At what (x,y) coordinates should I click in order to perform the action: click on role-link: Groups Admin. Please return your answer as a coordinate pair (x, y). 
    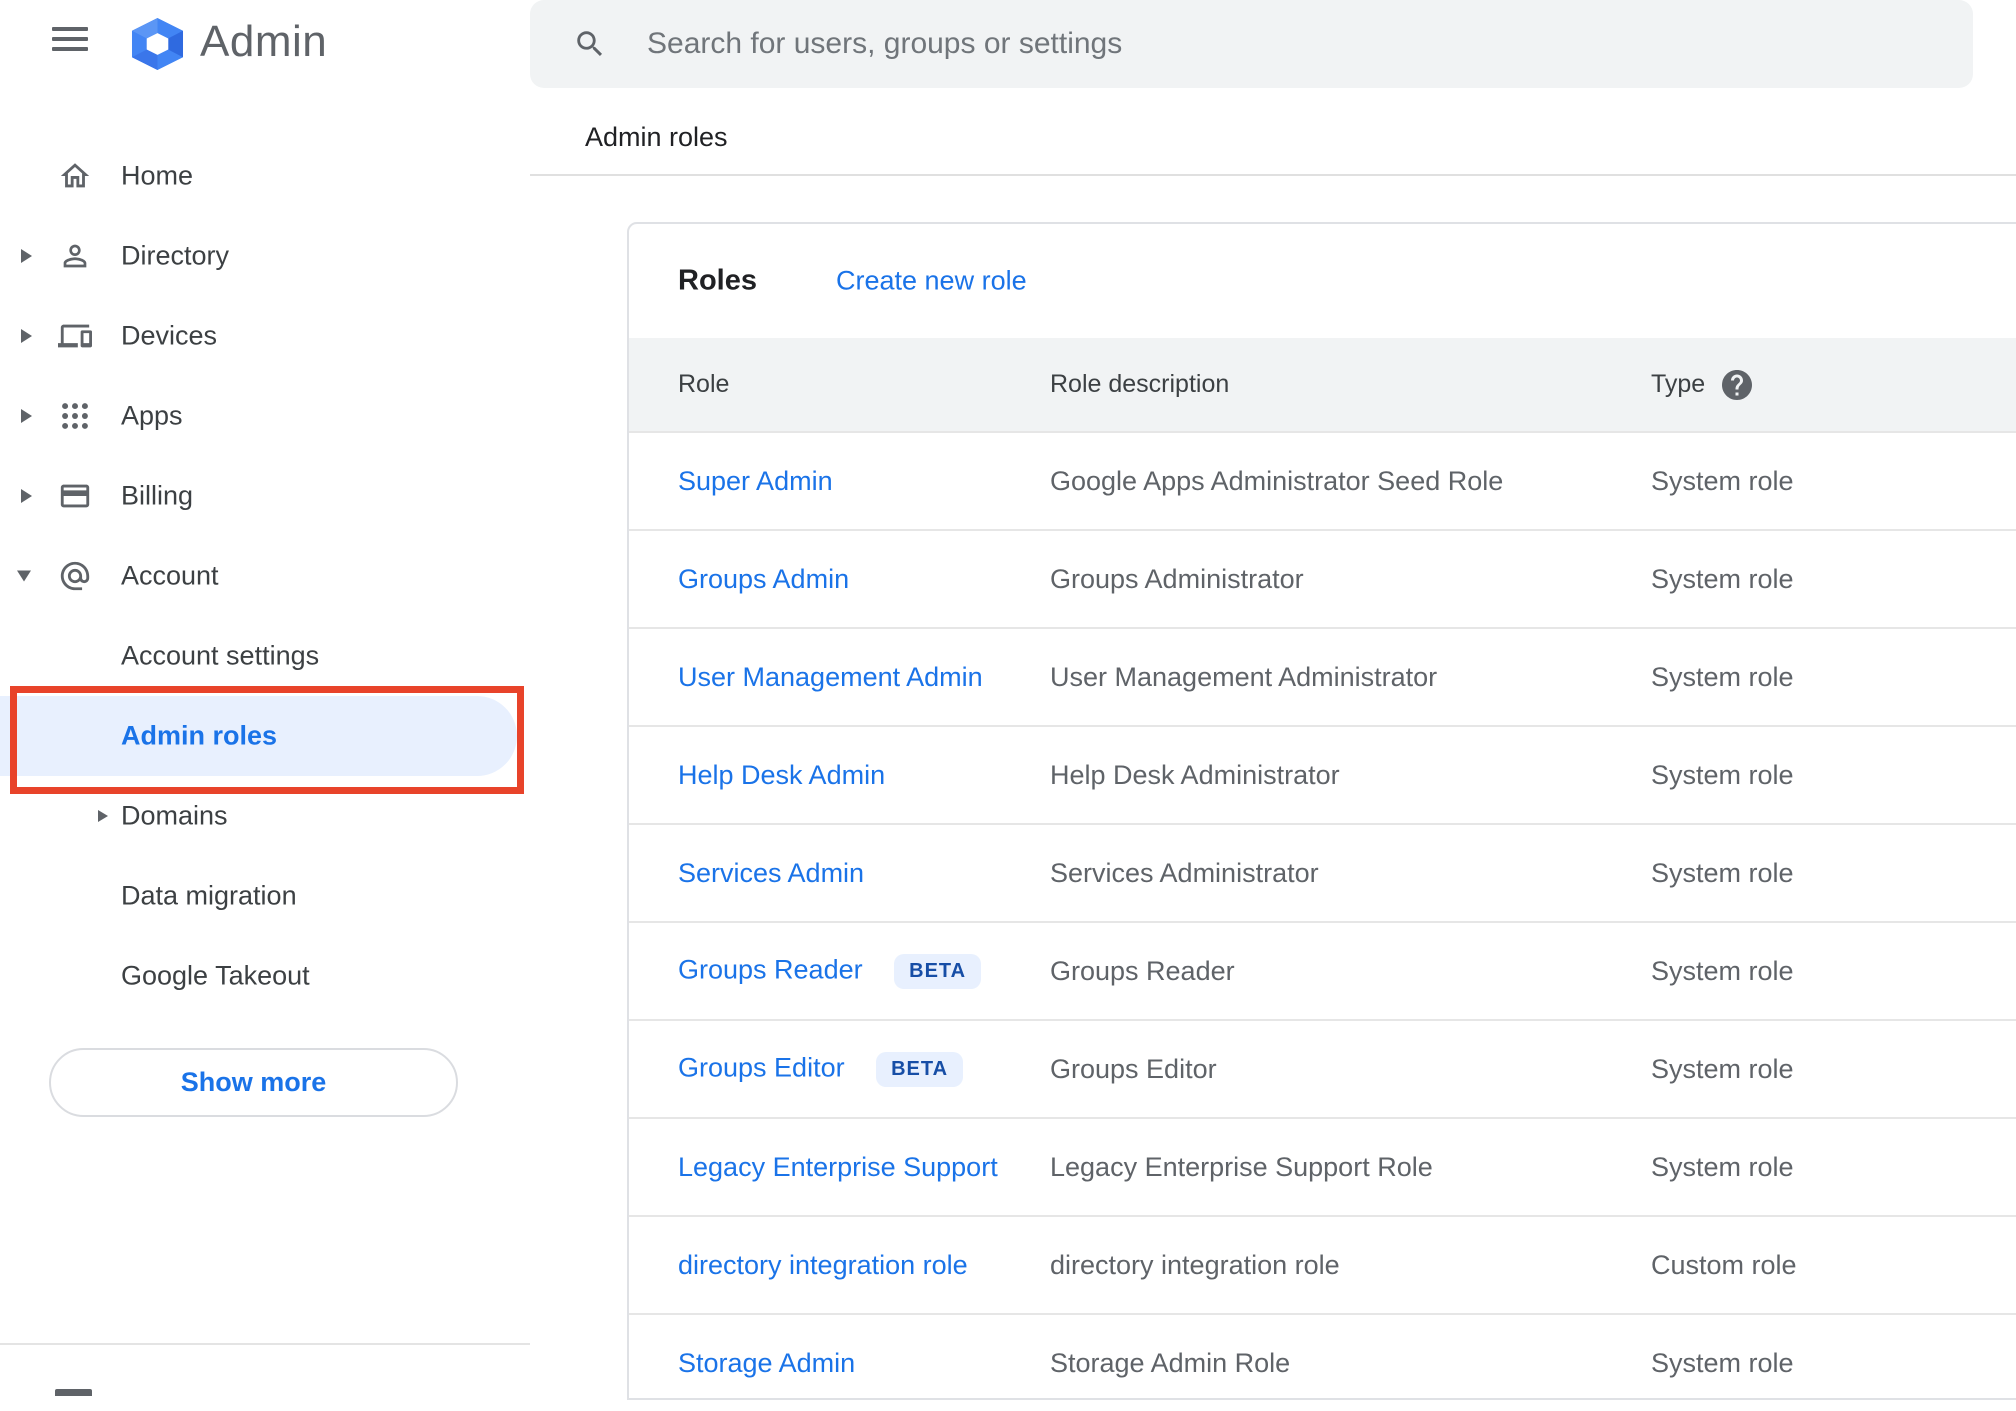
    Looking at the image, I should click on (763, 579).